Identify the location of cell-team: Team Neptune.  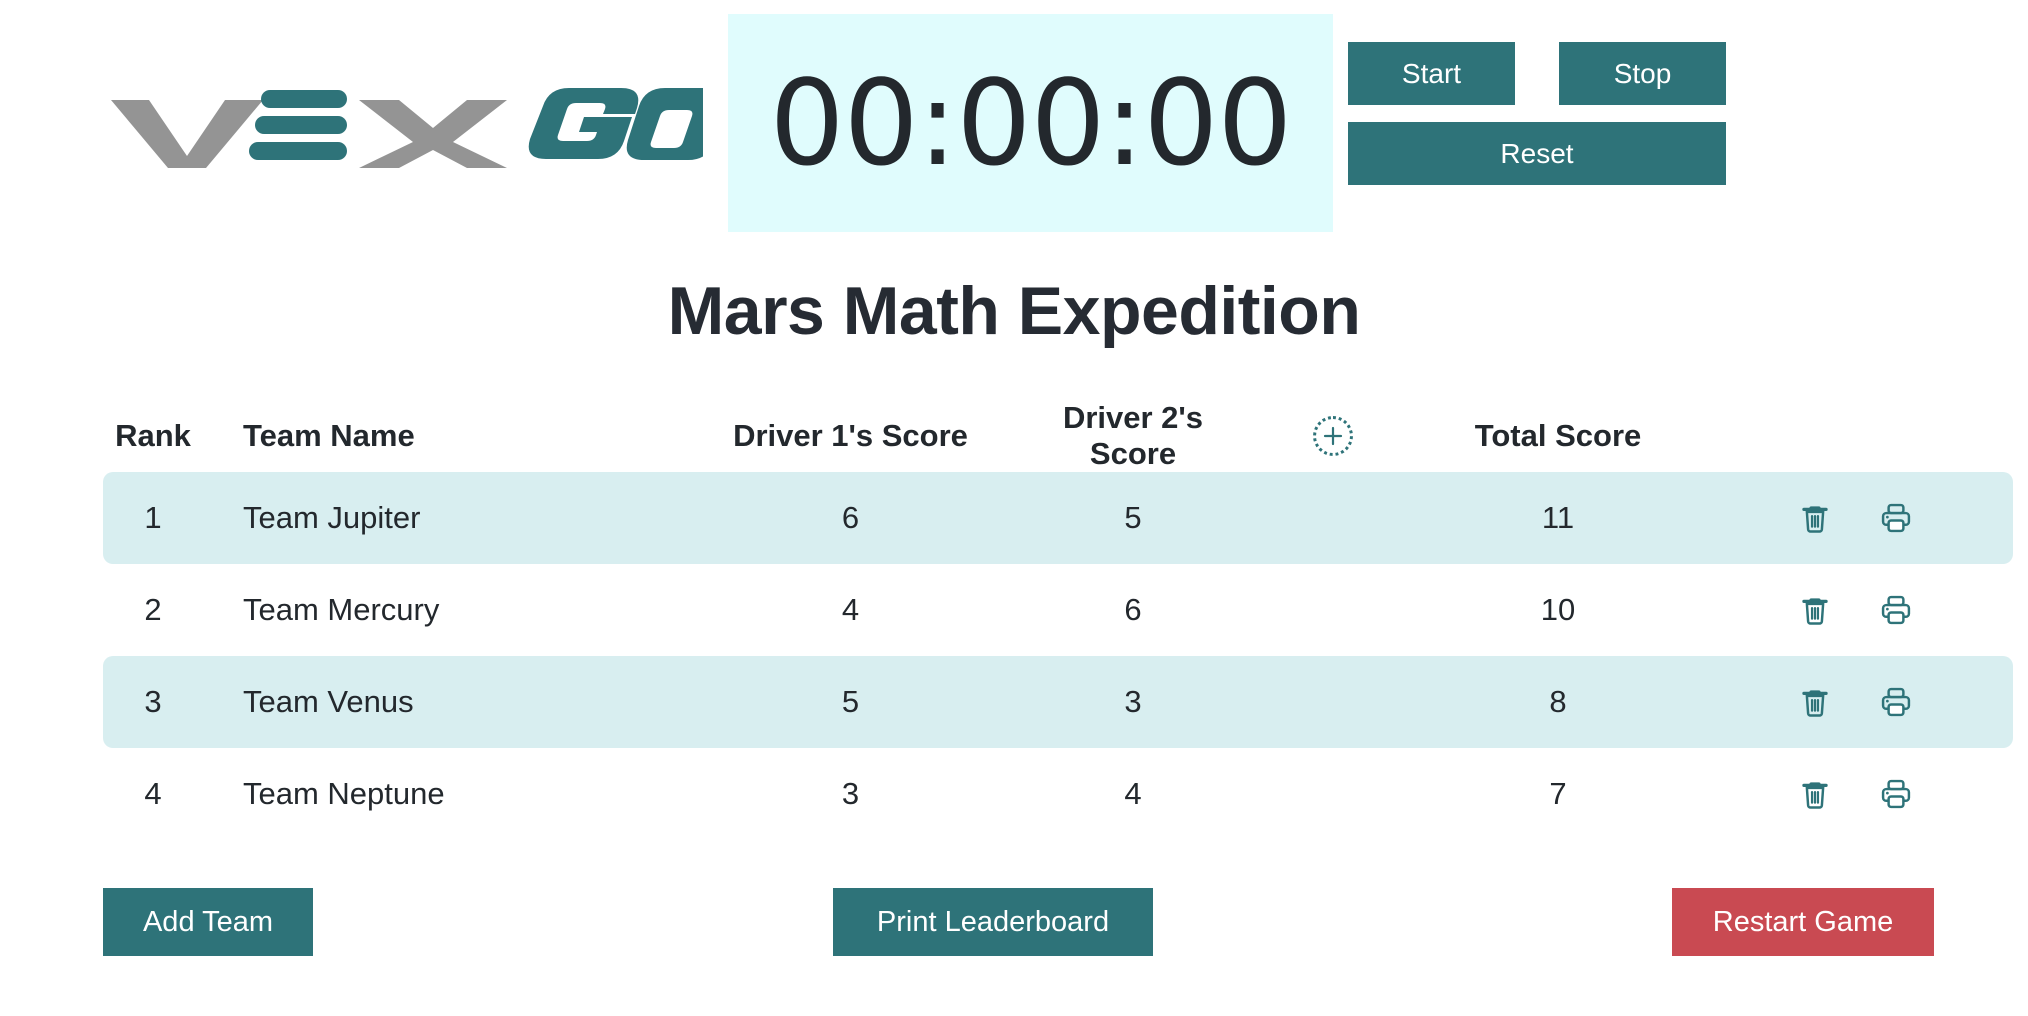
(344, 793).